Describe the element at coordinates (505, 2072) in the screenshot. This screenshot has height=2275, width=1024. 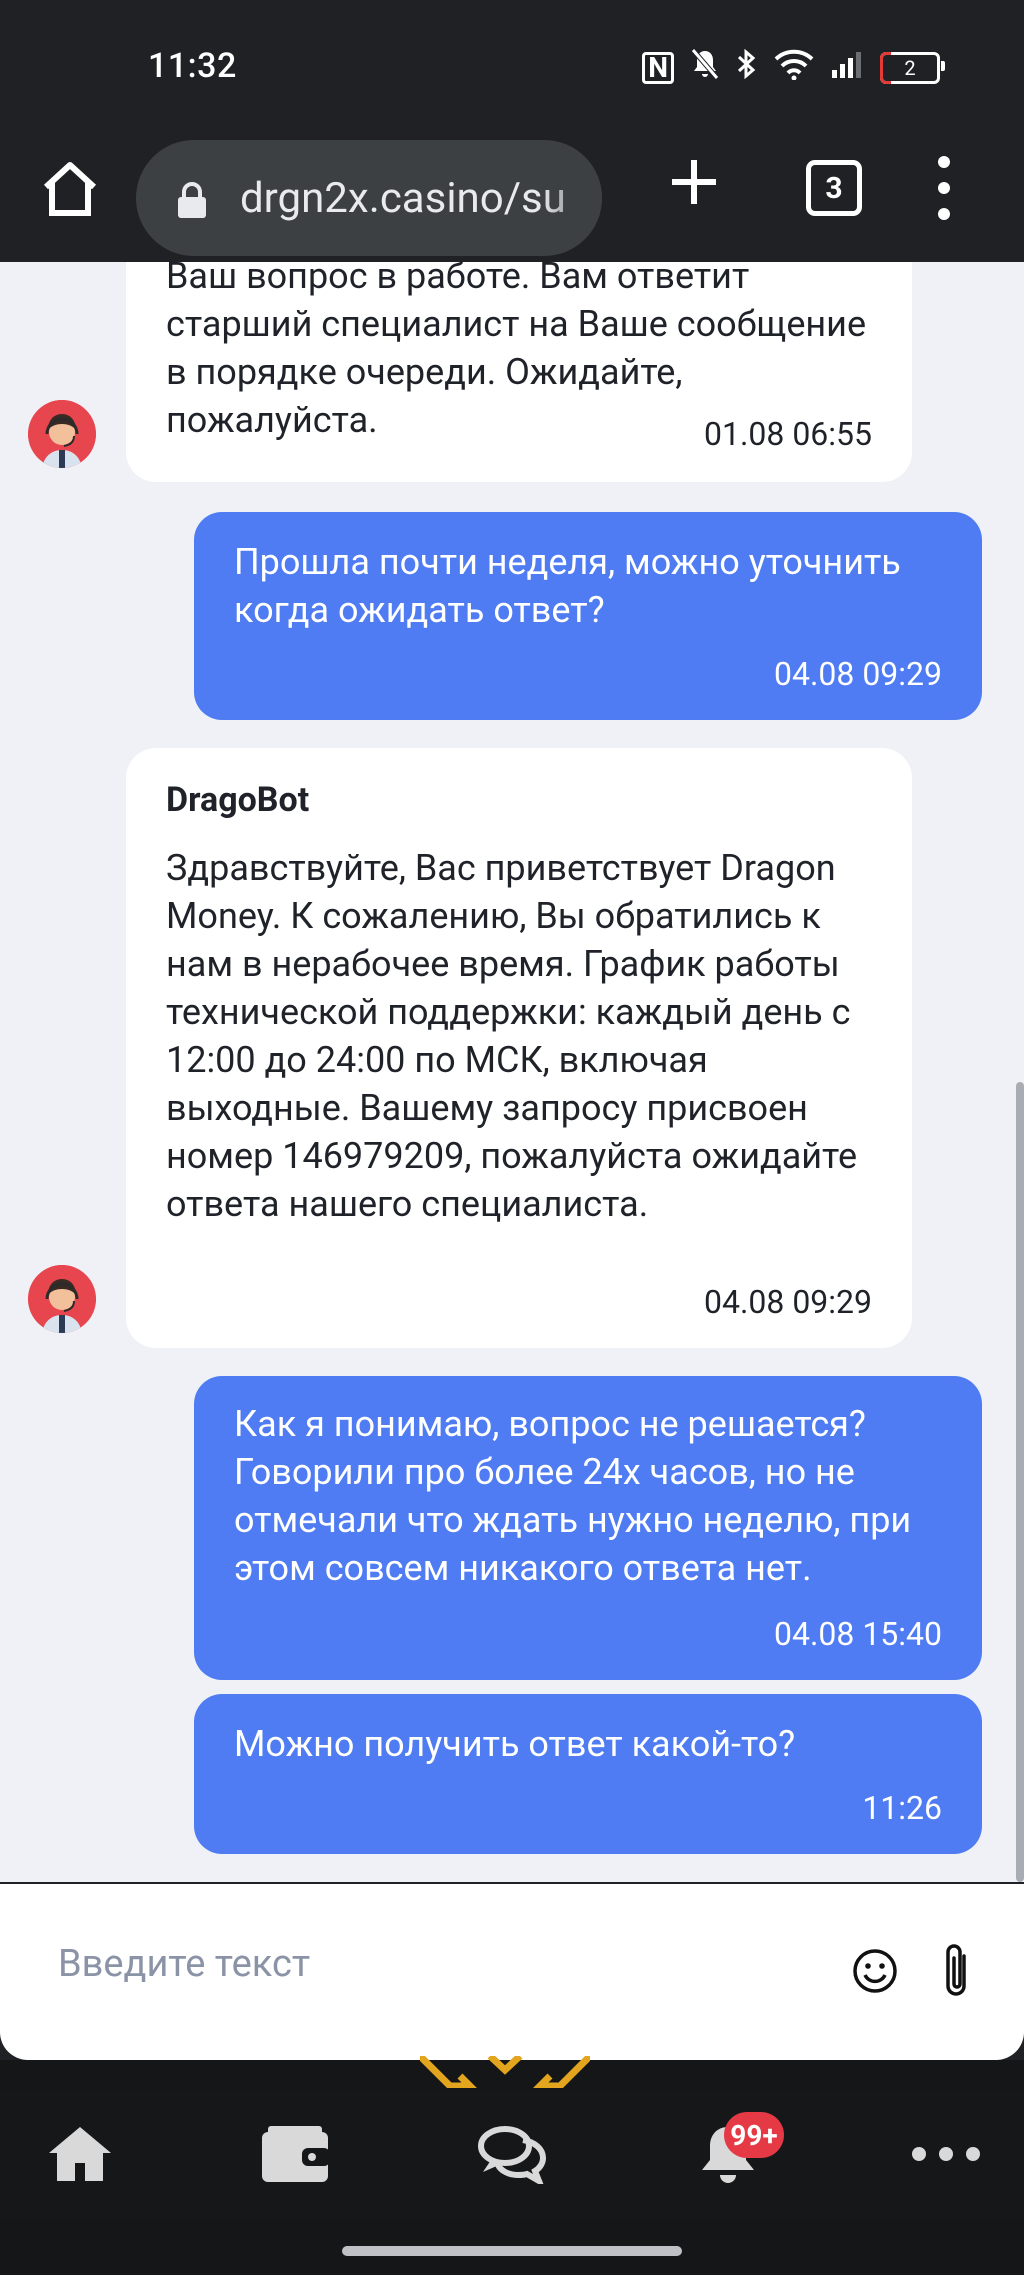
I see `site-logo-peek` at that location.